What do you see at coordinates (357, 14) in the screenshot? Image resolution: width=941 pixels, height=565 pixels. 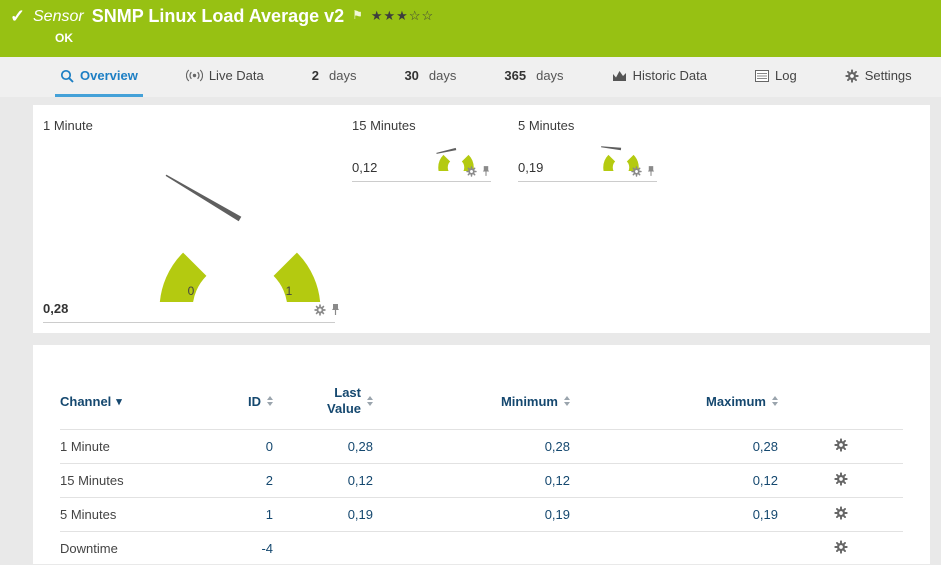 I see `priority-flag-icon: ⚑` at bounding box center [357, 14].